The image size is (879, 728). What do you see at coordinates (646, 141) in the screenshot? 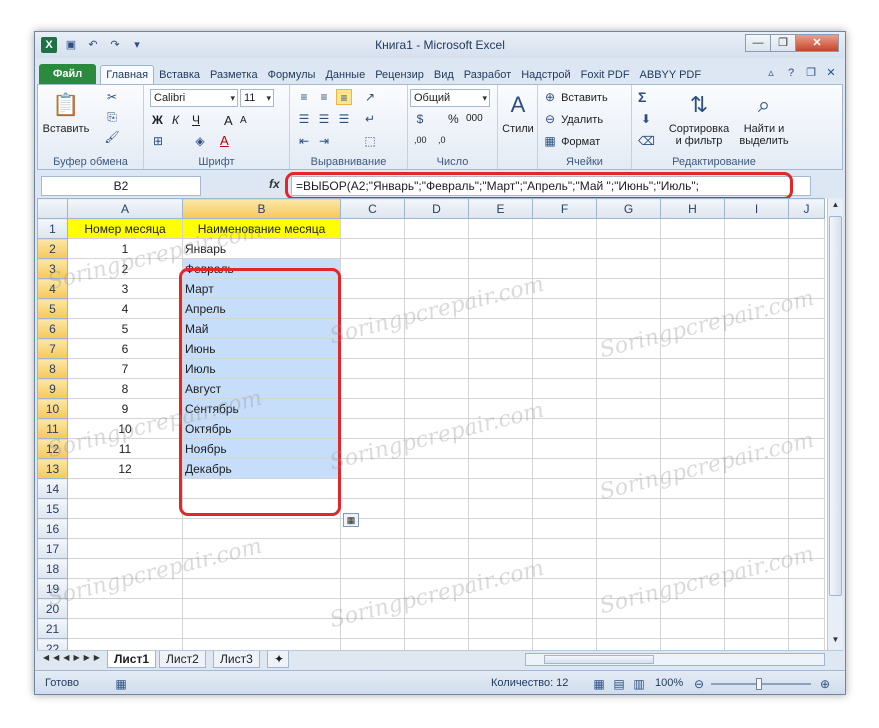
I see `clear-icon: ⌫` at bounding box center [646, 141].